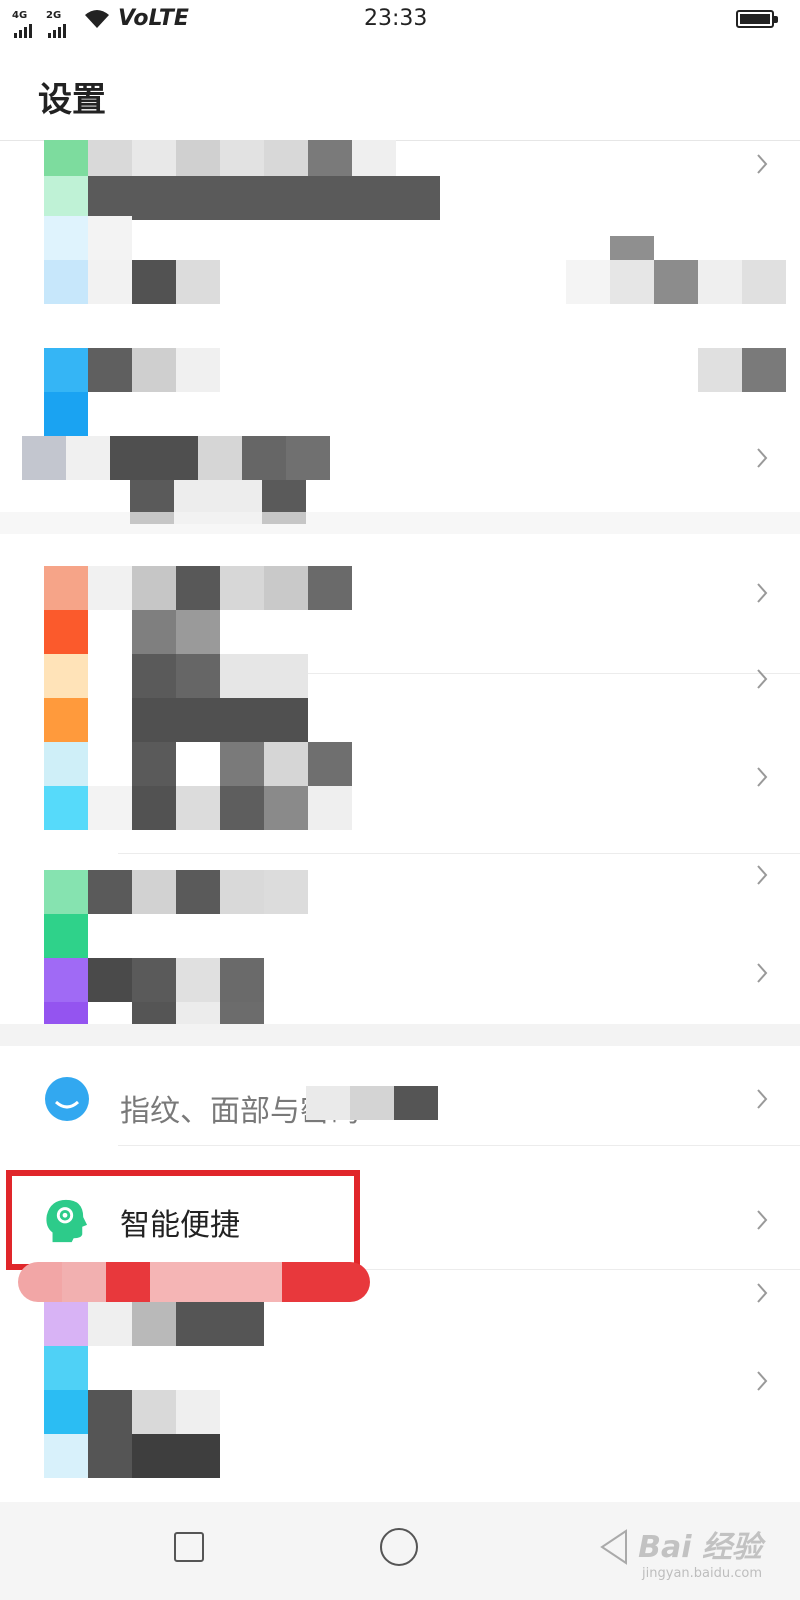 The image size is (800, 1600). I want to click on recent-apps-icon, so click(189, 1547).